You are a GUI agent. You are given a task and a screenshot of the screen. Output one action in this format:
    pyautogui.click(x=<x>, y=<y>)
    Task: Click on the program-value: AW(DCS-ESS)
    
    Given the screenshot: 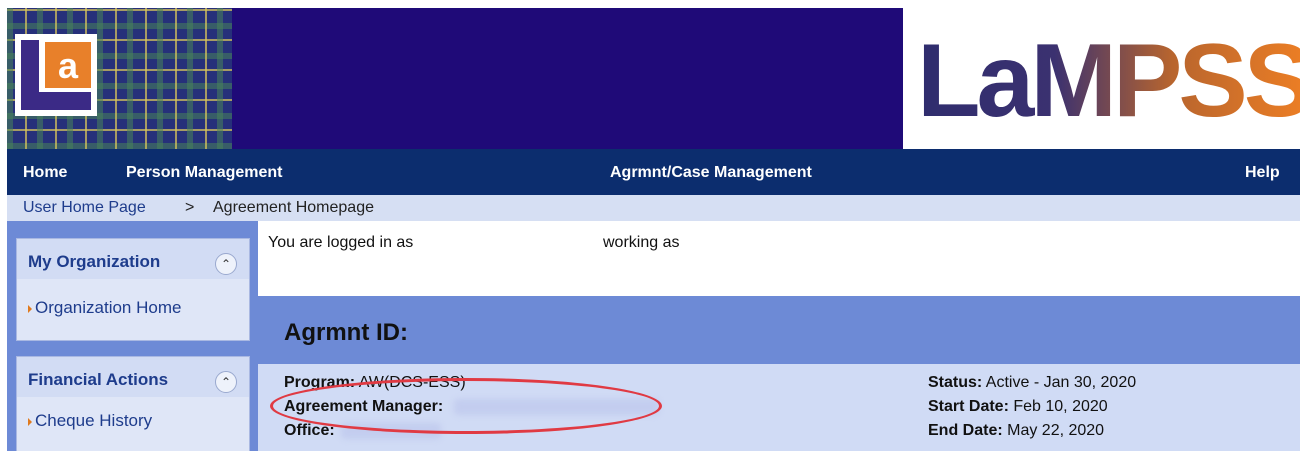 What is the action you would take?
    pyautogui.click(x=412, y=382)
    